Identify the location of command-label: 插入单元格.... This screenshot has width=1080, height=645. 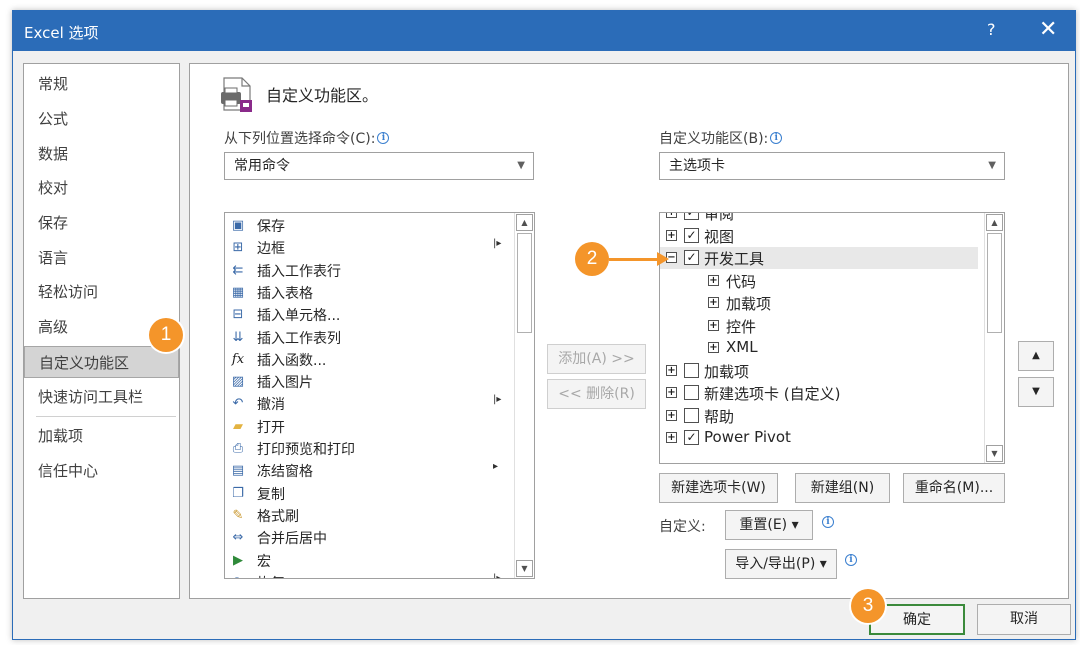
(299, 316).